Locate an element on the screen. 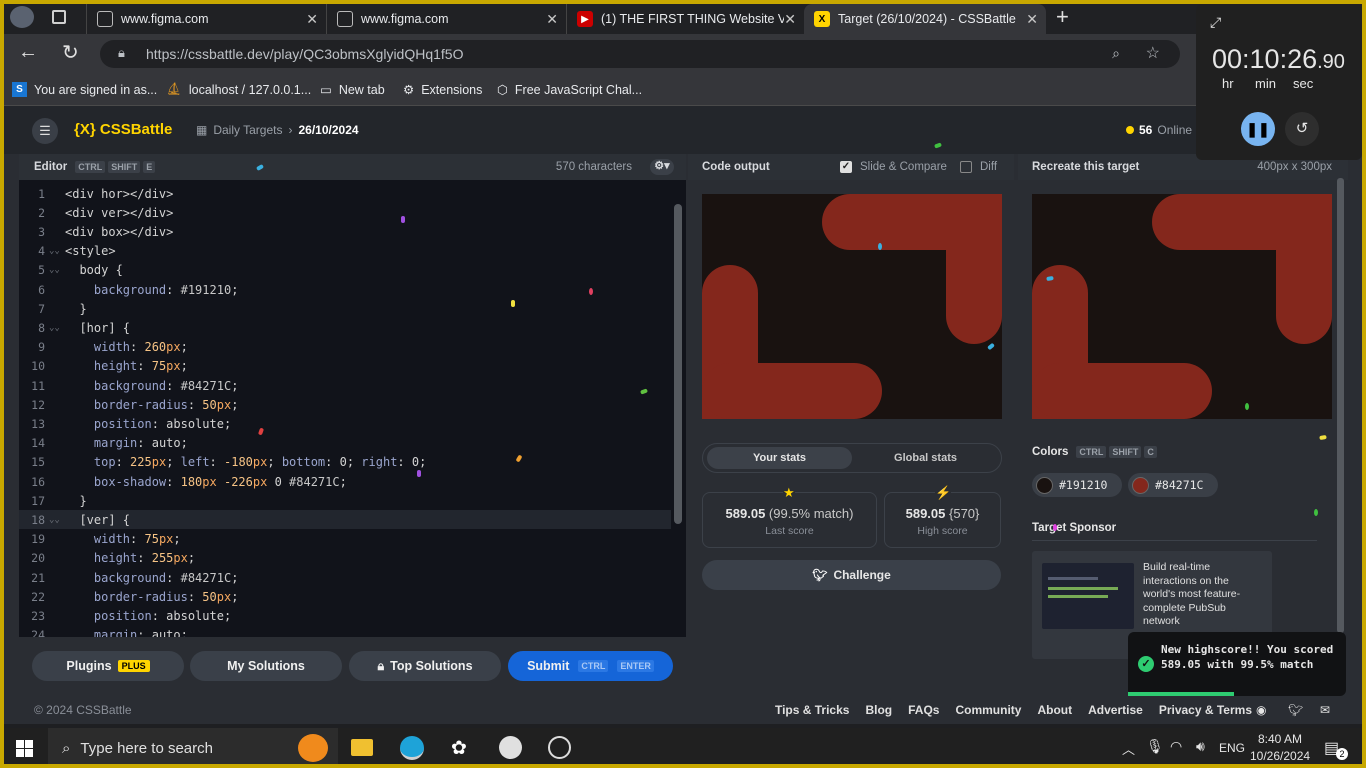  challenge-button: 🐦︎ Challenge is located at coordinates (851, 575).